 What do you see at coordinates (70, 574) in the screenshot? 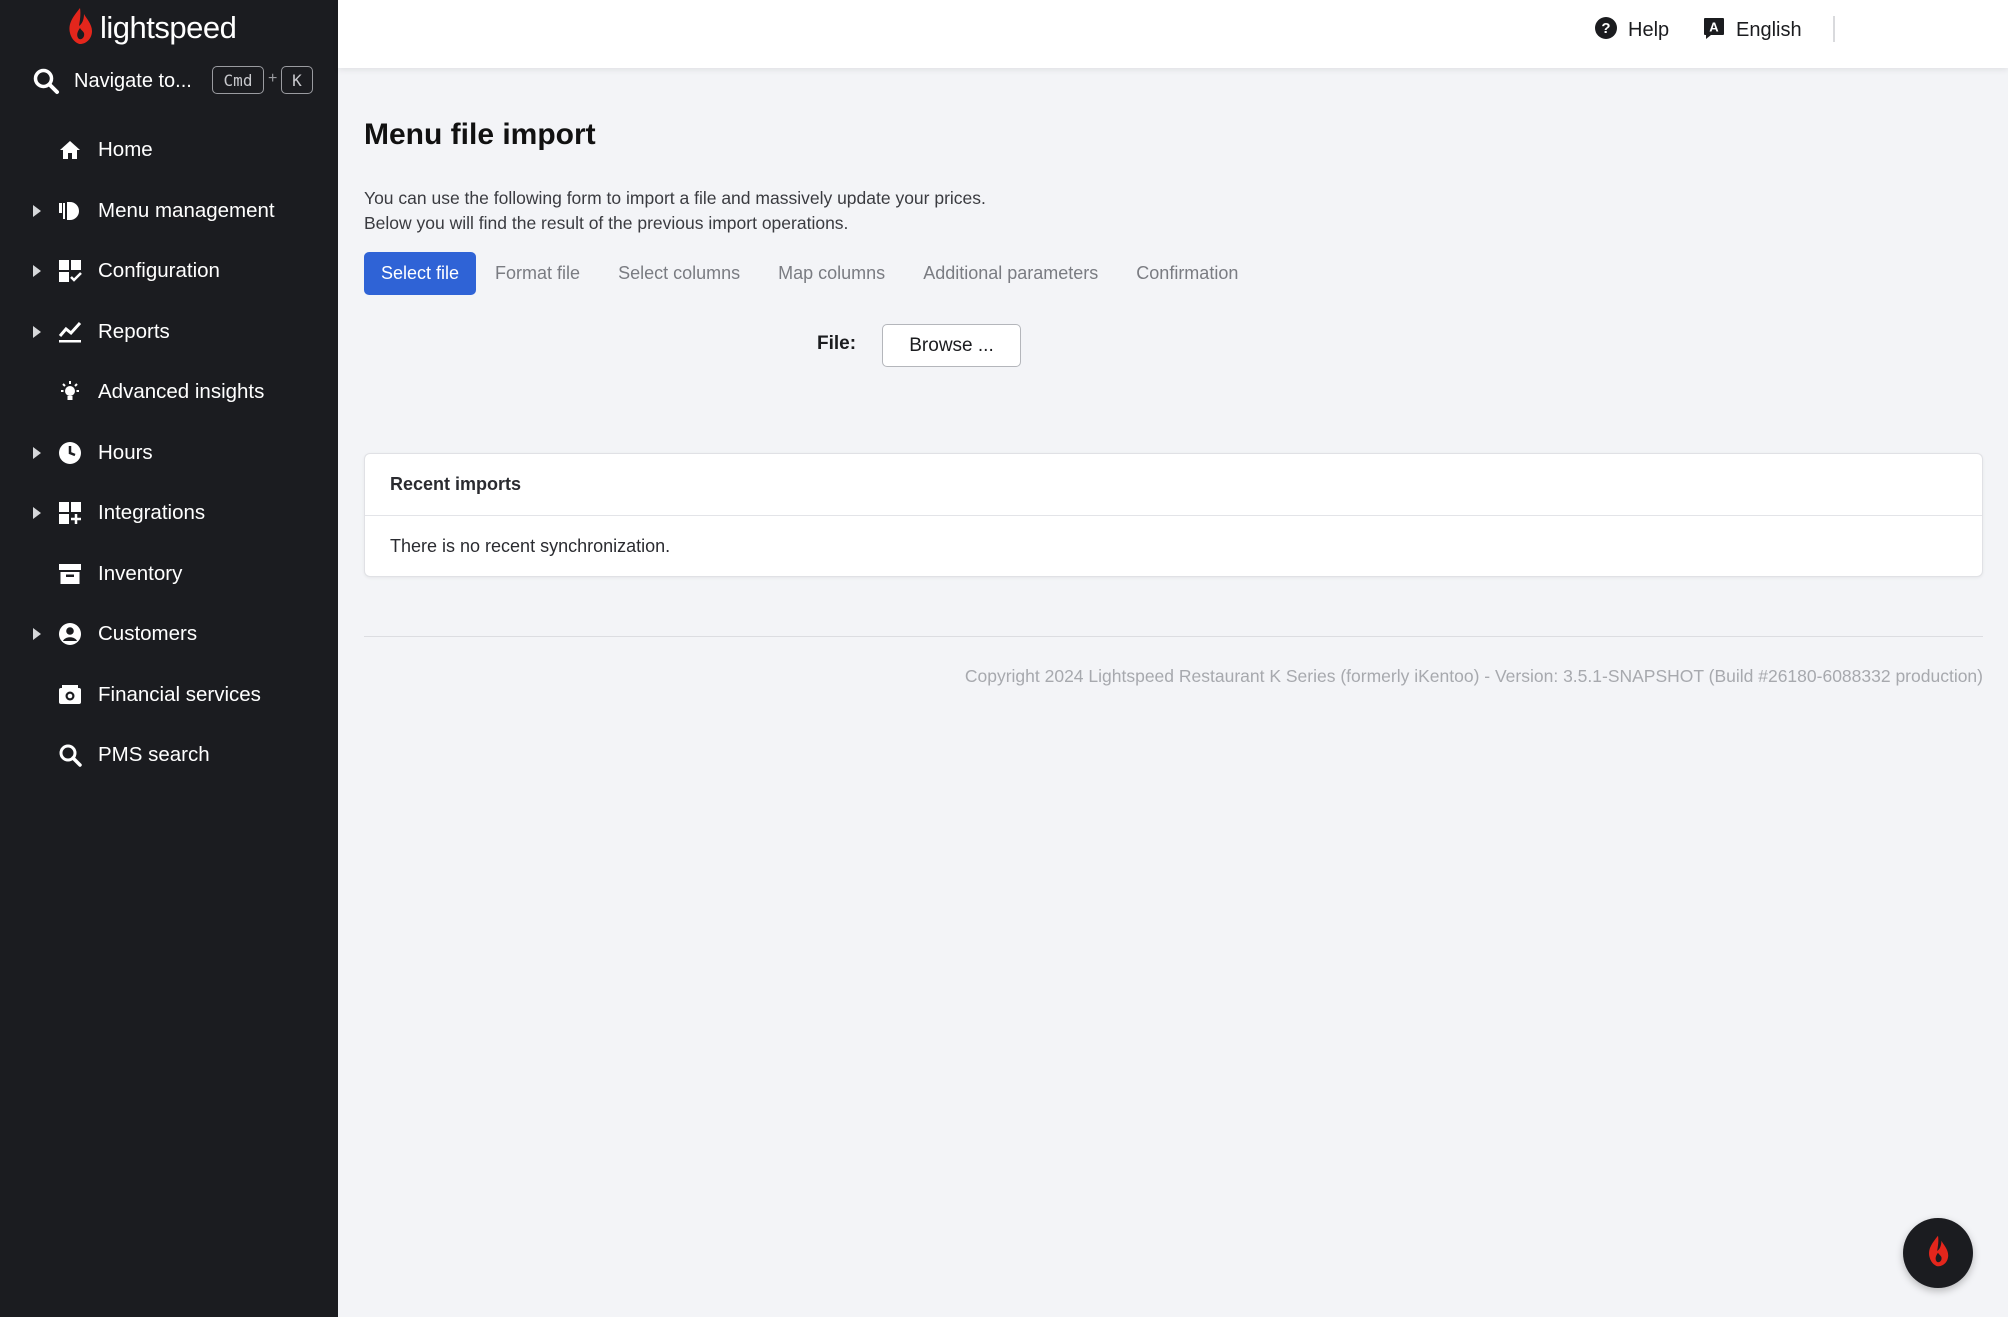
I see `inventory-icon` at bounding box center [70, 574].